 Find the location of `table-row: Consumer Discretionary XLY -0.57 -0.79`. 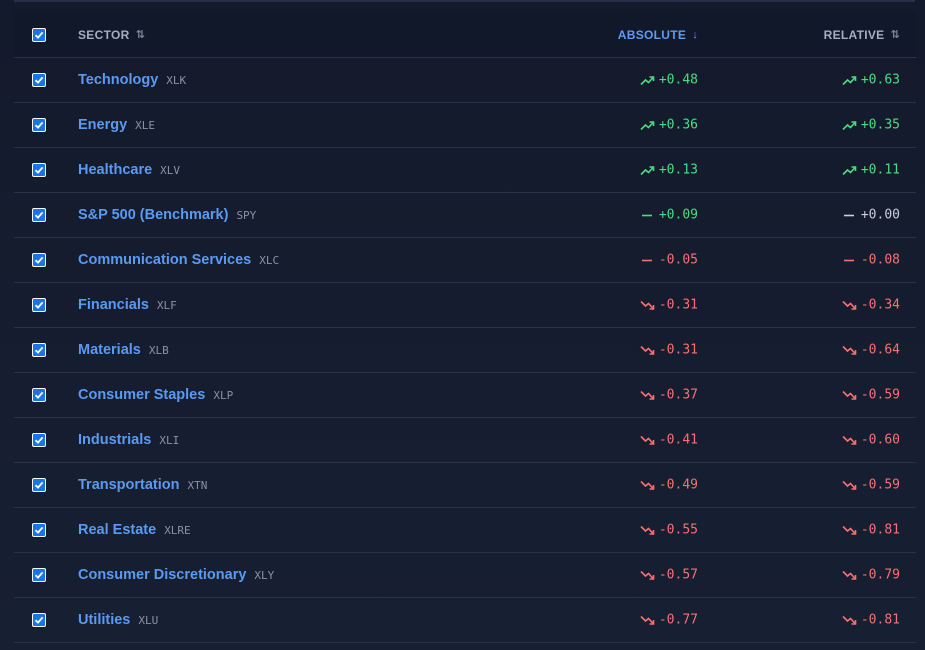

table-row: Consumer Discretionary XLY -0.57 -0.79 is located at coordinates (465, 575).